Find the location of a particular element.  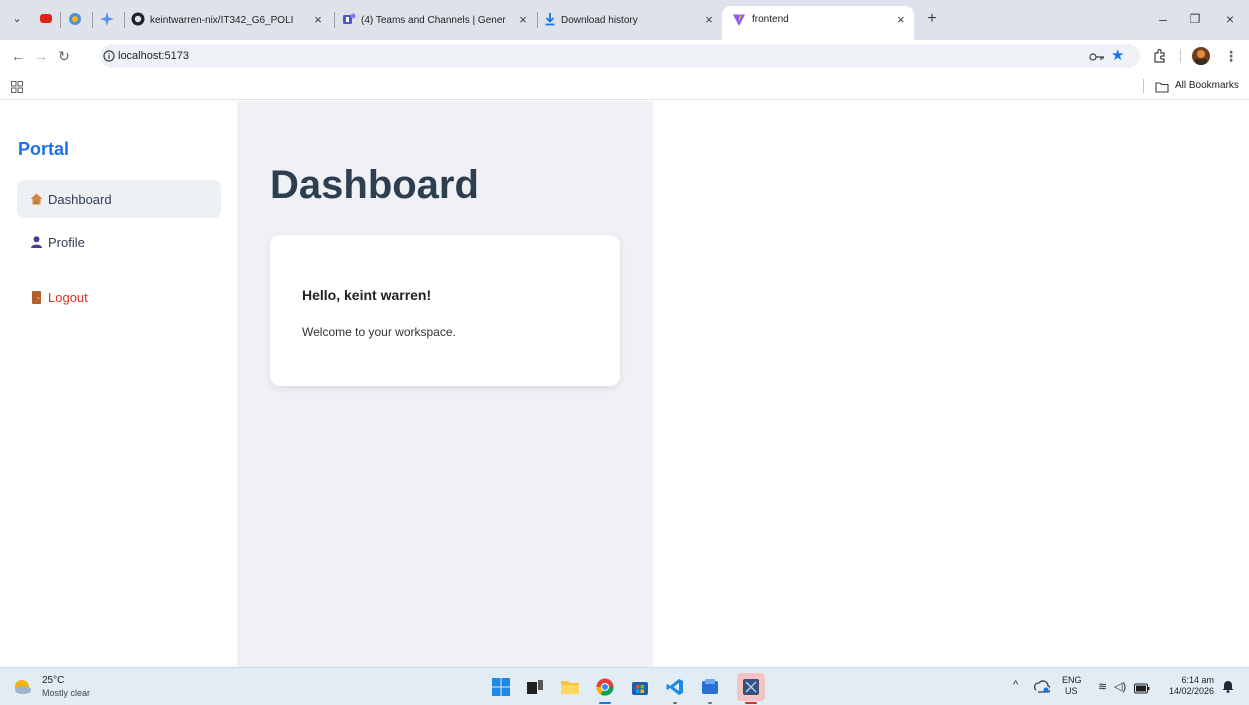

battery-icon is located at coordinates (1142, 687).